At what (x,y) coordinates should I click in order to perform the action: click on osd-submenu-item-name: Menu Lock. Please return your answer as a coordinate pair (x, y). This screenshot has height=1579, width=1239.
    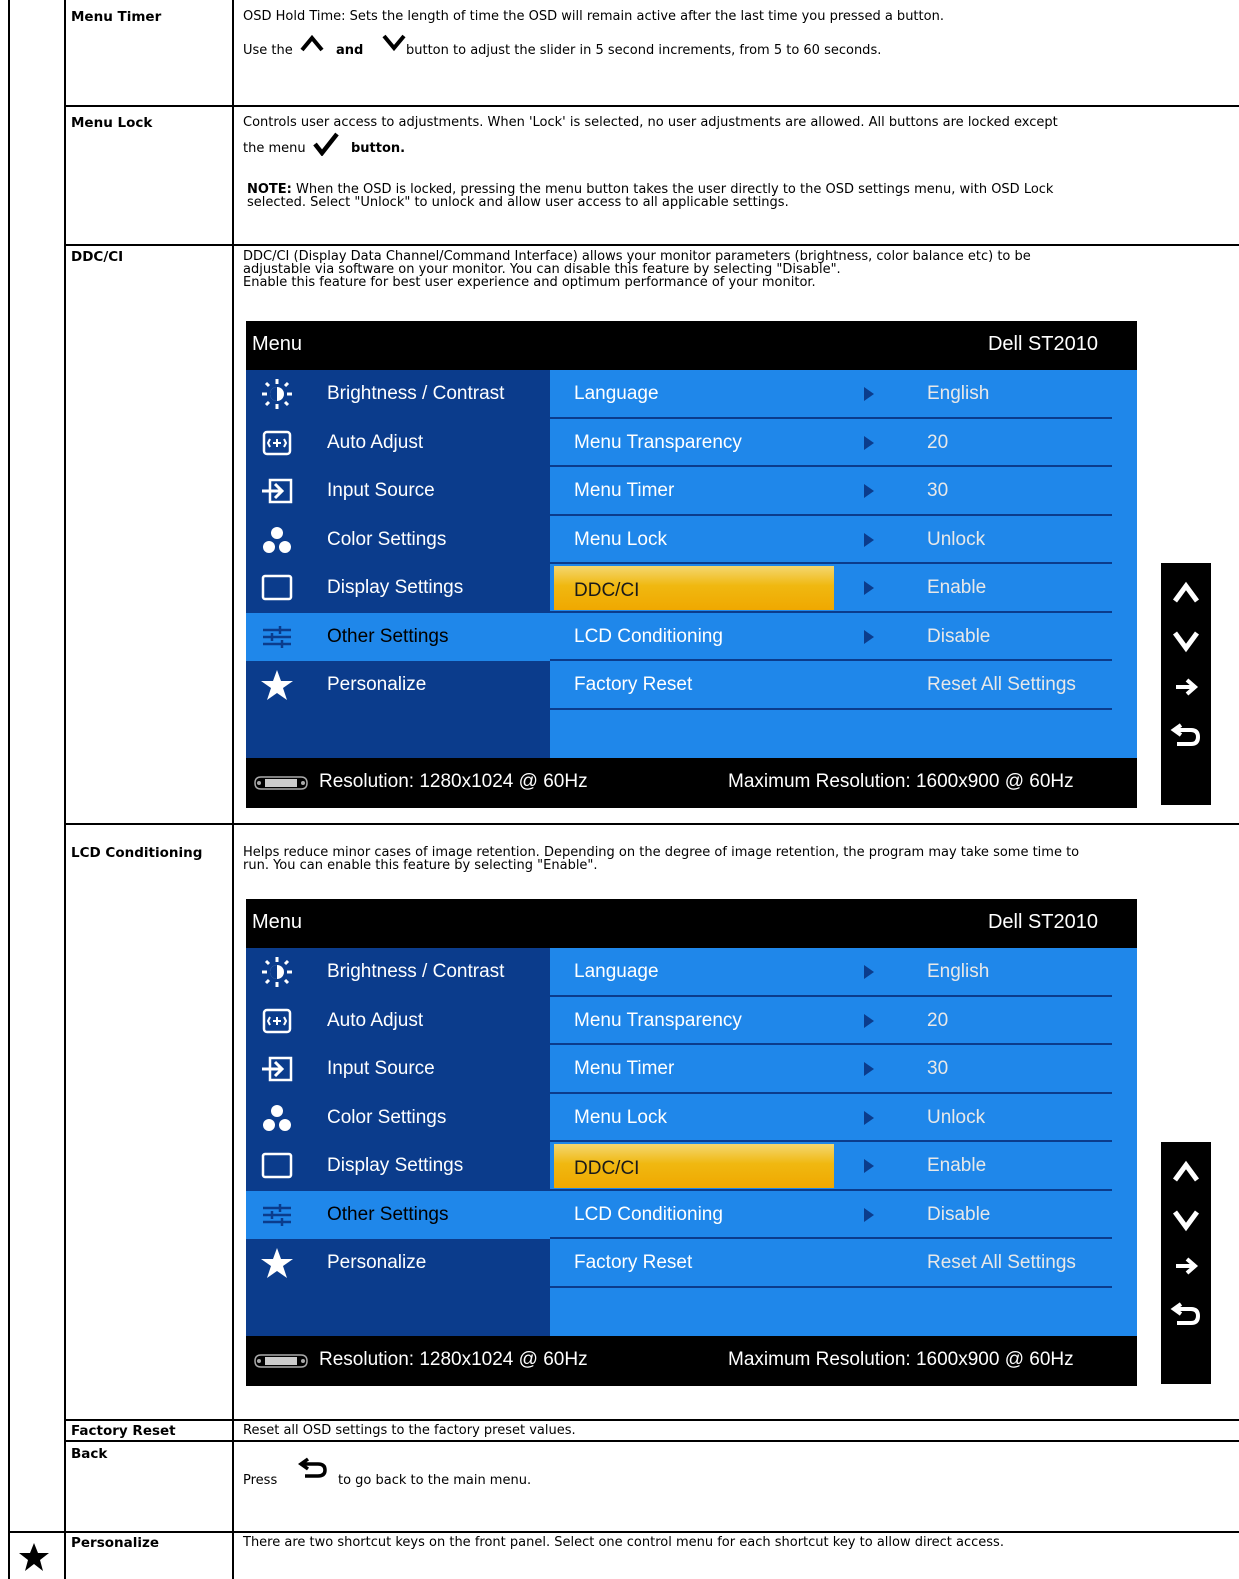
    Looking at the image, I should click on (620, 1117).